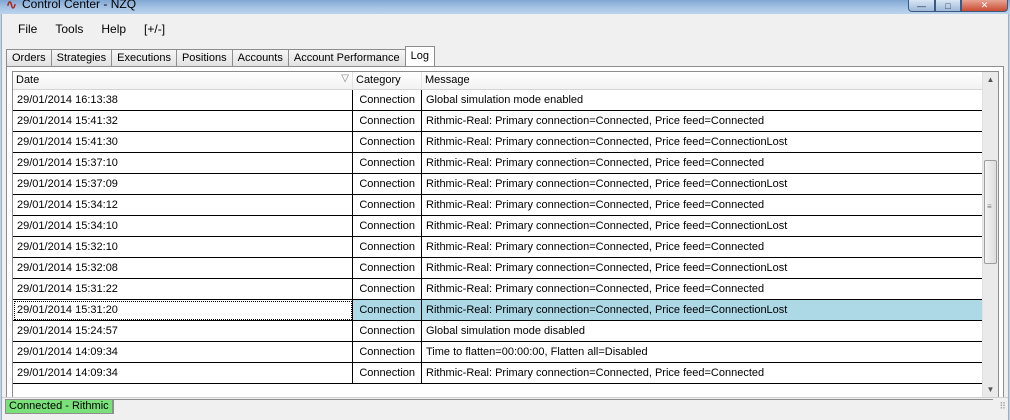  What do you see at coordinates (79, 5) in the screenshot?
I see `window-title: Control Center - NZQ` at bounding box center [79, 5].